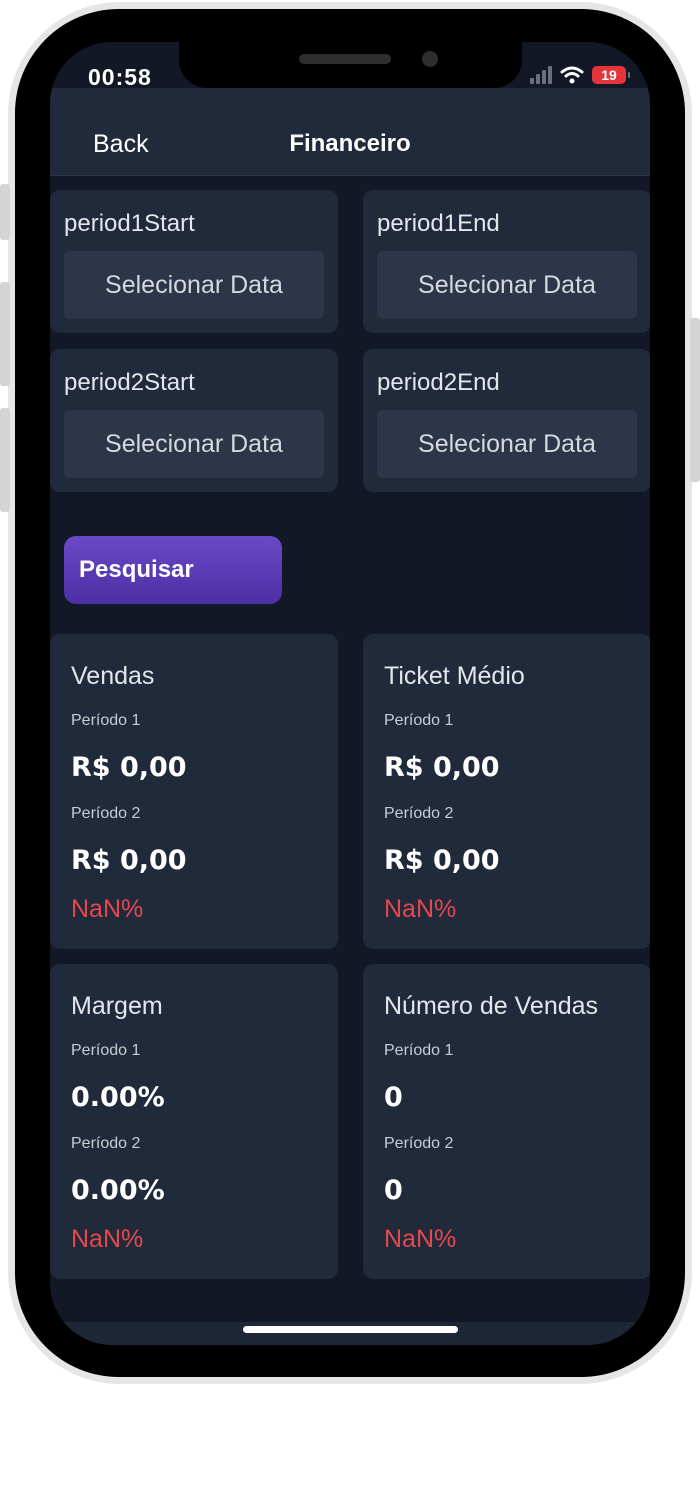  I want to click on volume-down-button, so click(5, 460).